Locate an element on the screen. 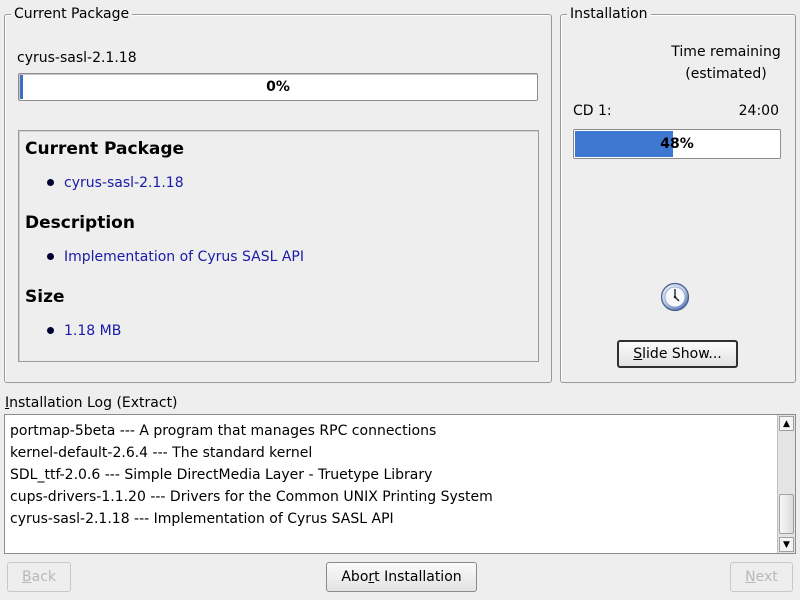  log-label-text: nstallation Log (Extract) is located at coordinates (93, 403).